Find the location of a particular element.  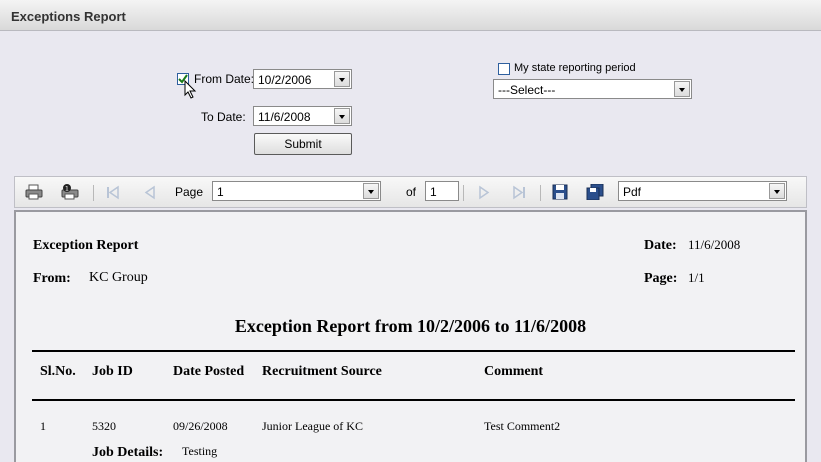

first-page-icon is located at coordinates (113, 193).